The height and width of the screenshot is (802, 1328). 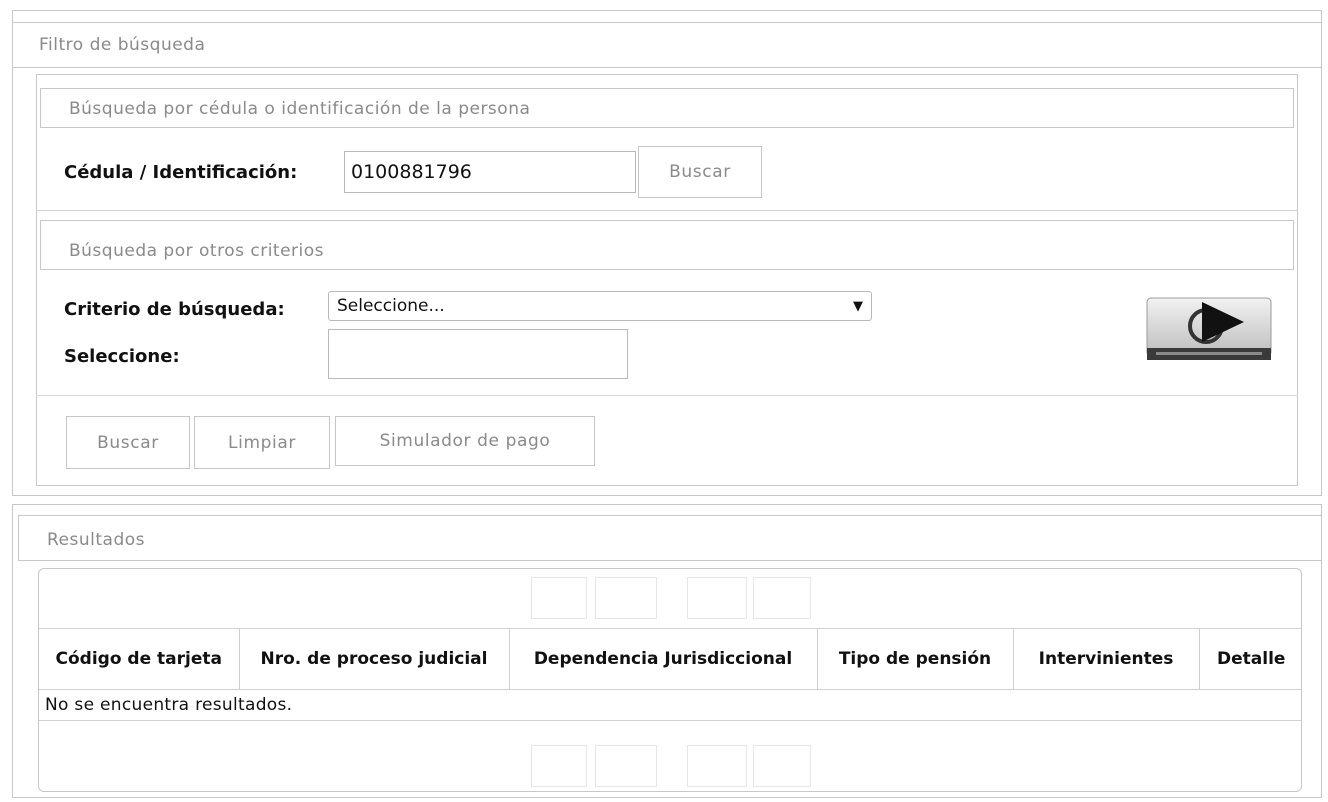 I want to click on column-header-participants: Intervinientes, so click(x=1106, y=659).